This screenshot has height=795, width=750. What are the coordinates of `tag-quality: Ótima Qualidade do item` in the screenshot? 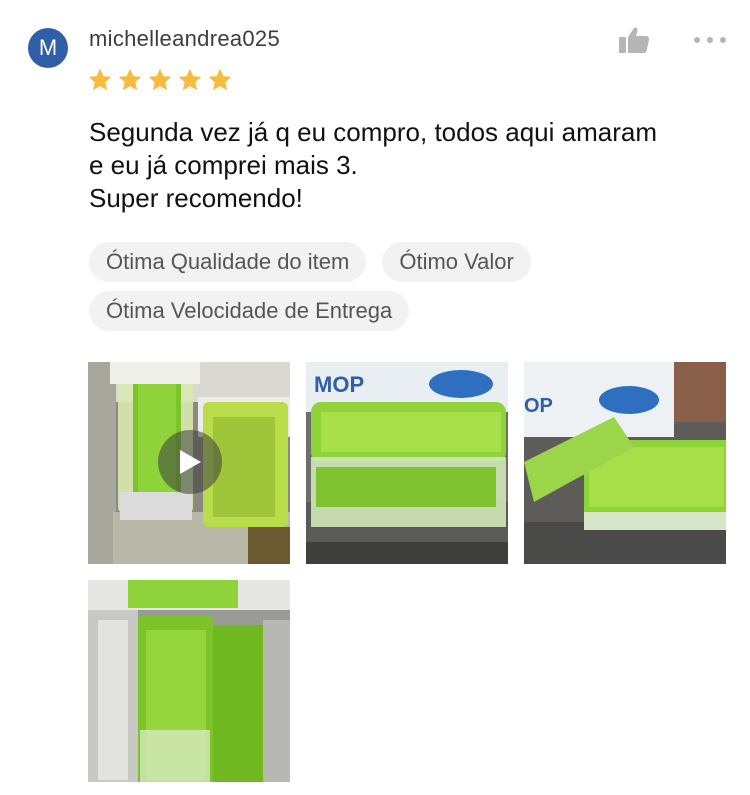 It's located at (228, 262).